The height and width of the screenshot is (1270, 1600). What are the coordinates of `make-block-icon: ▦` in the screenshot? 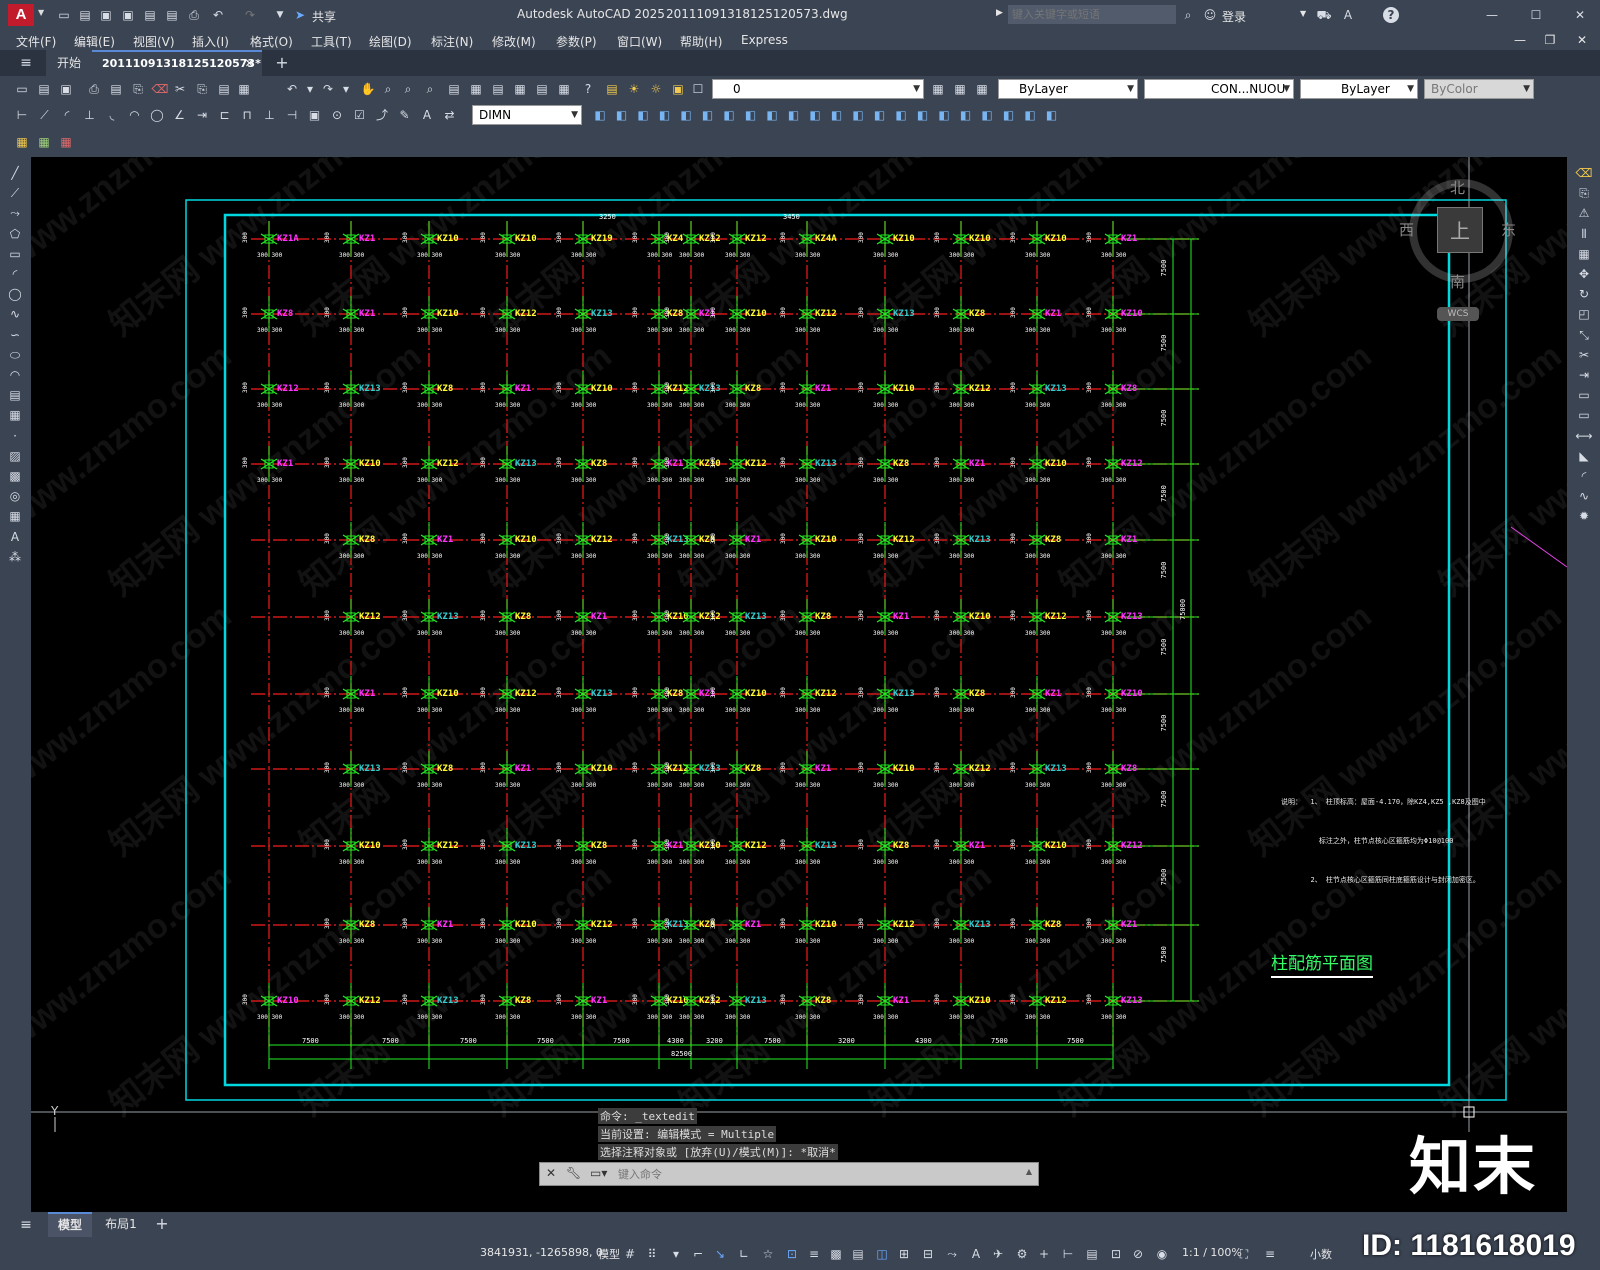 It's located at (15, 415).